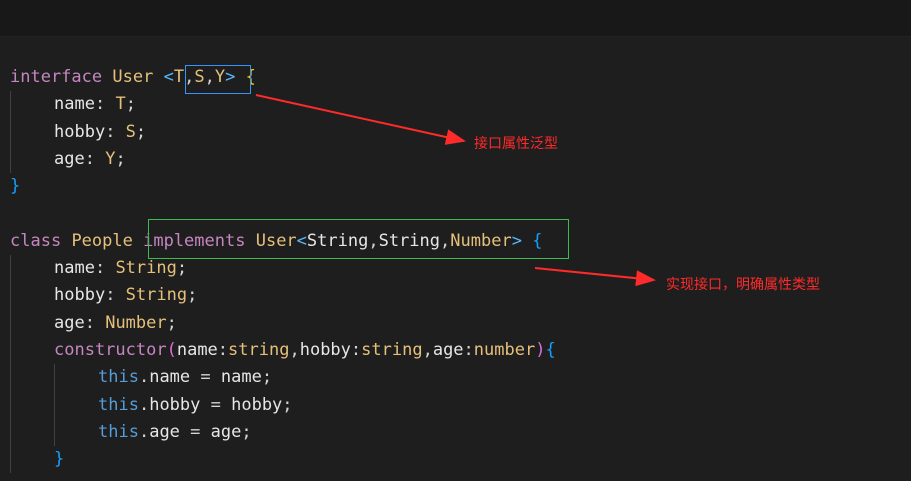  What do you see at coordinates (220, 77) in the screenshot?
I see `code-token: Y` at bounding box center [220, 77].